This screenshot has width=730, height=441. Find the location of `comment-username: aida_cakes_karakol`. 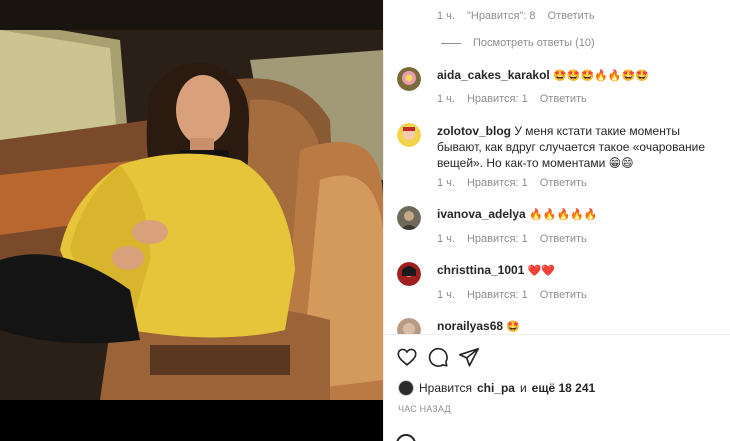

comment-username: aida_cakes_karakol is located at coordinates (493, 75).